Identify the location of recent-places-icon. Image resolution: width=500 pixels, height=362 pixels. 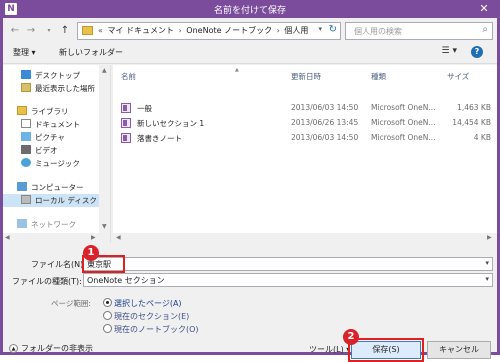
(26, 87).